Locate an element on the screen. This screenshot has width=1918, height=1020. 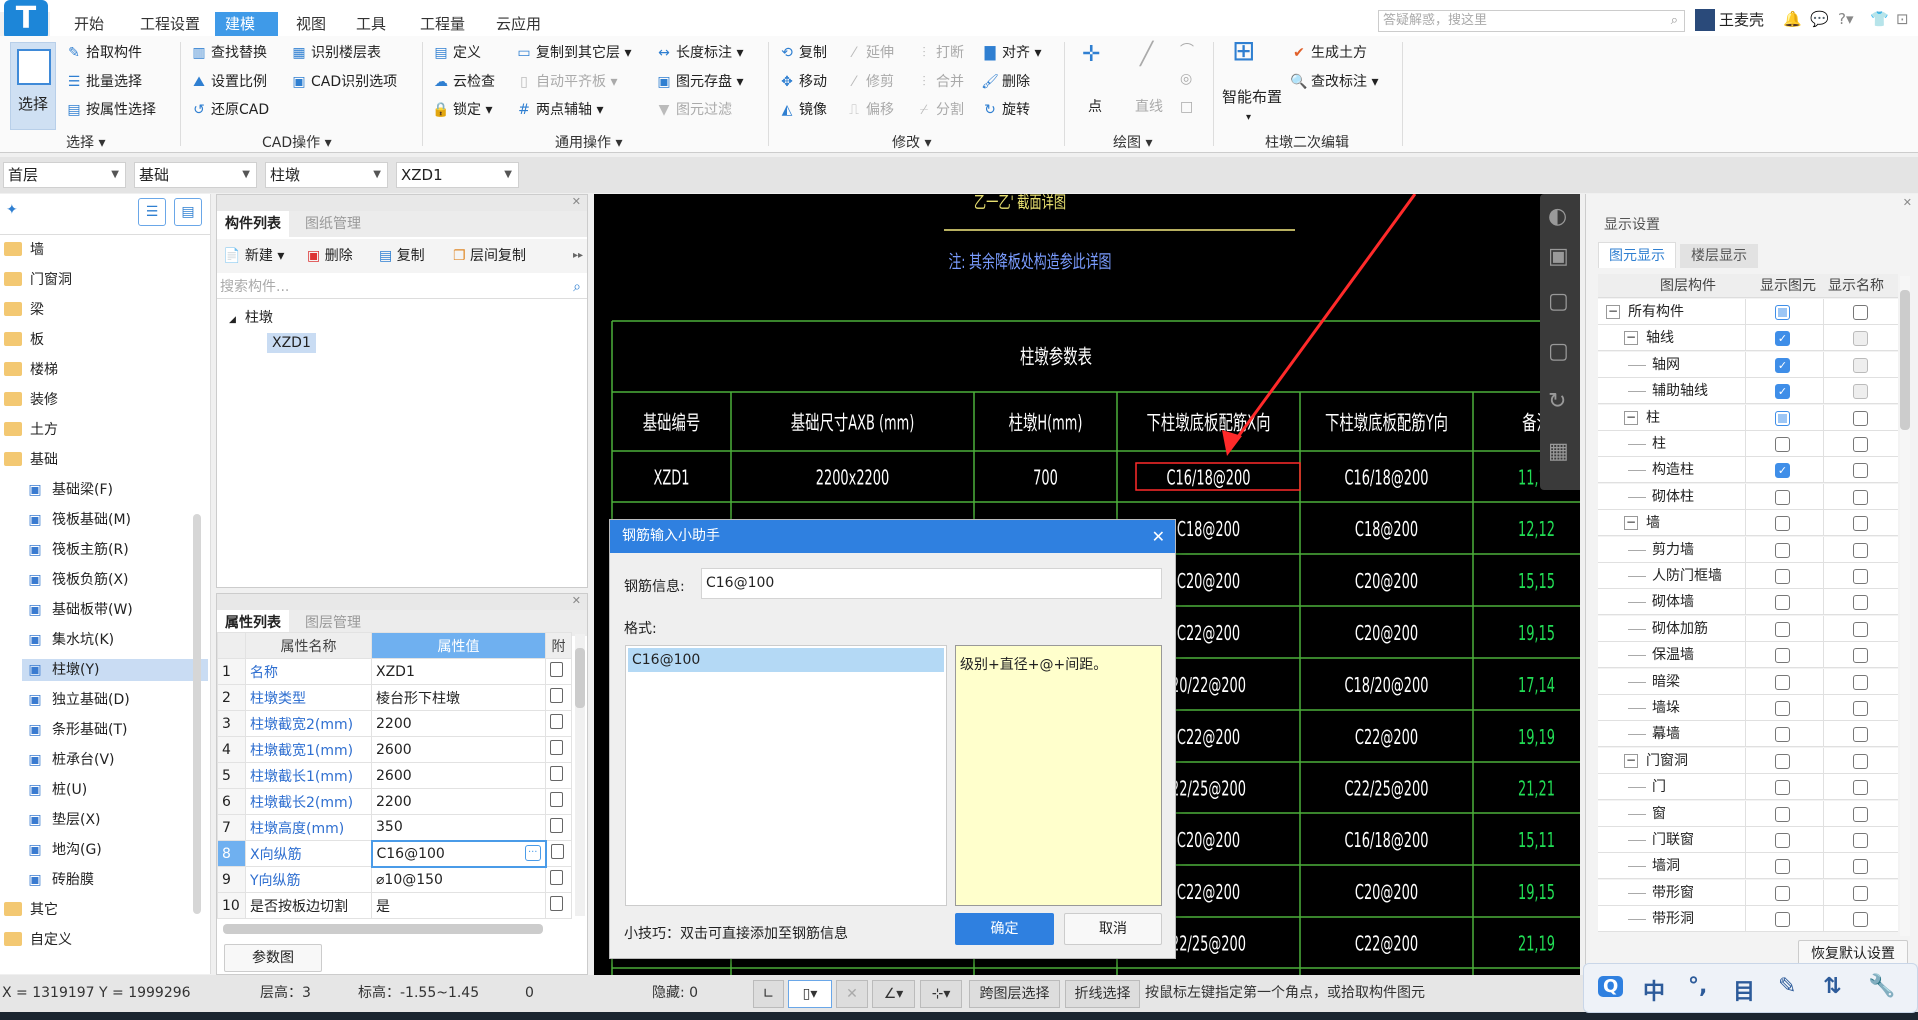
nav-item: ▣ 基础梁(F) is located at coordinates (56, 490).